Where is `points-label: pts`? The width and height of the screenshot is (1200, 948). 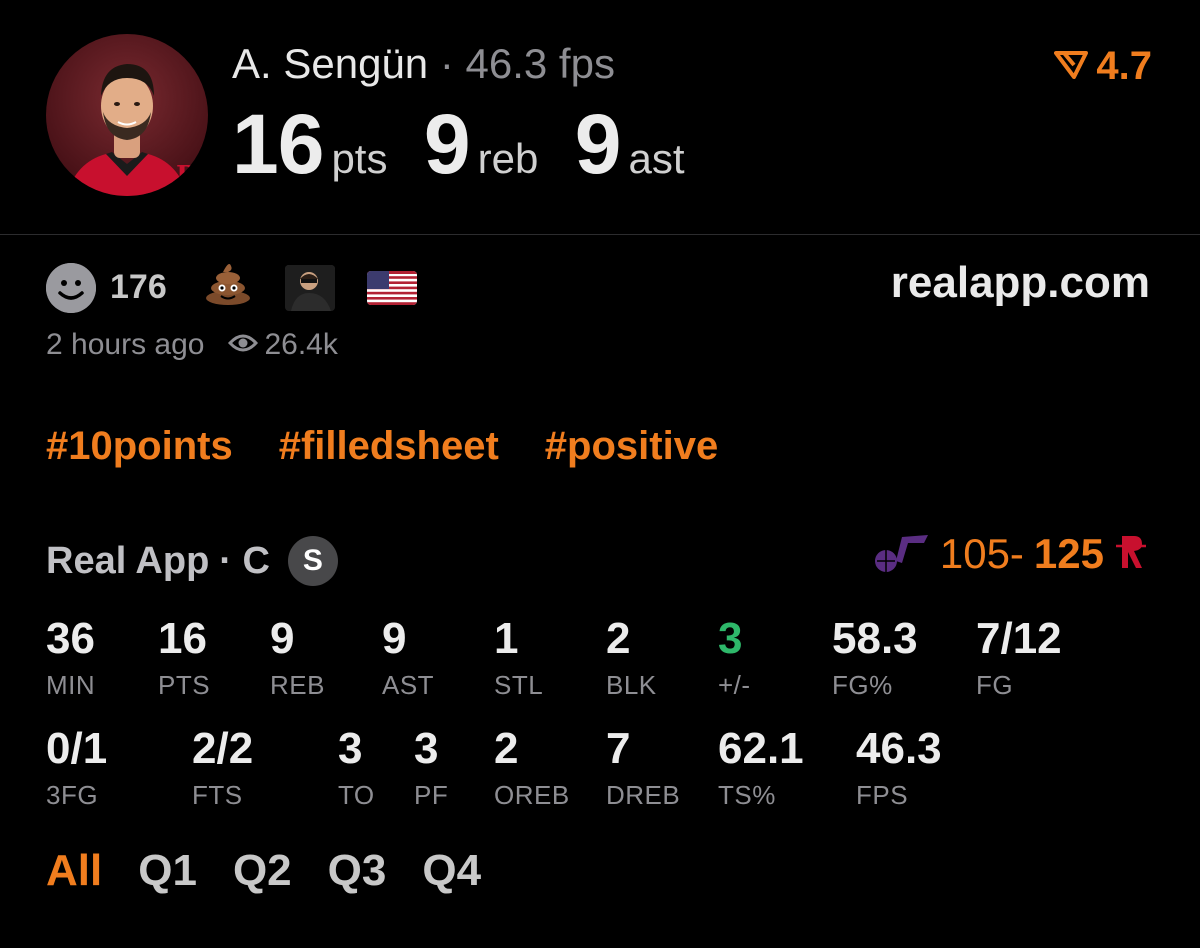 points-label: pts is located at coordinates (359, 158).